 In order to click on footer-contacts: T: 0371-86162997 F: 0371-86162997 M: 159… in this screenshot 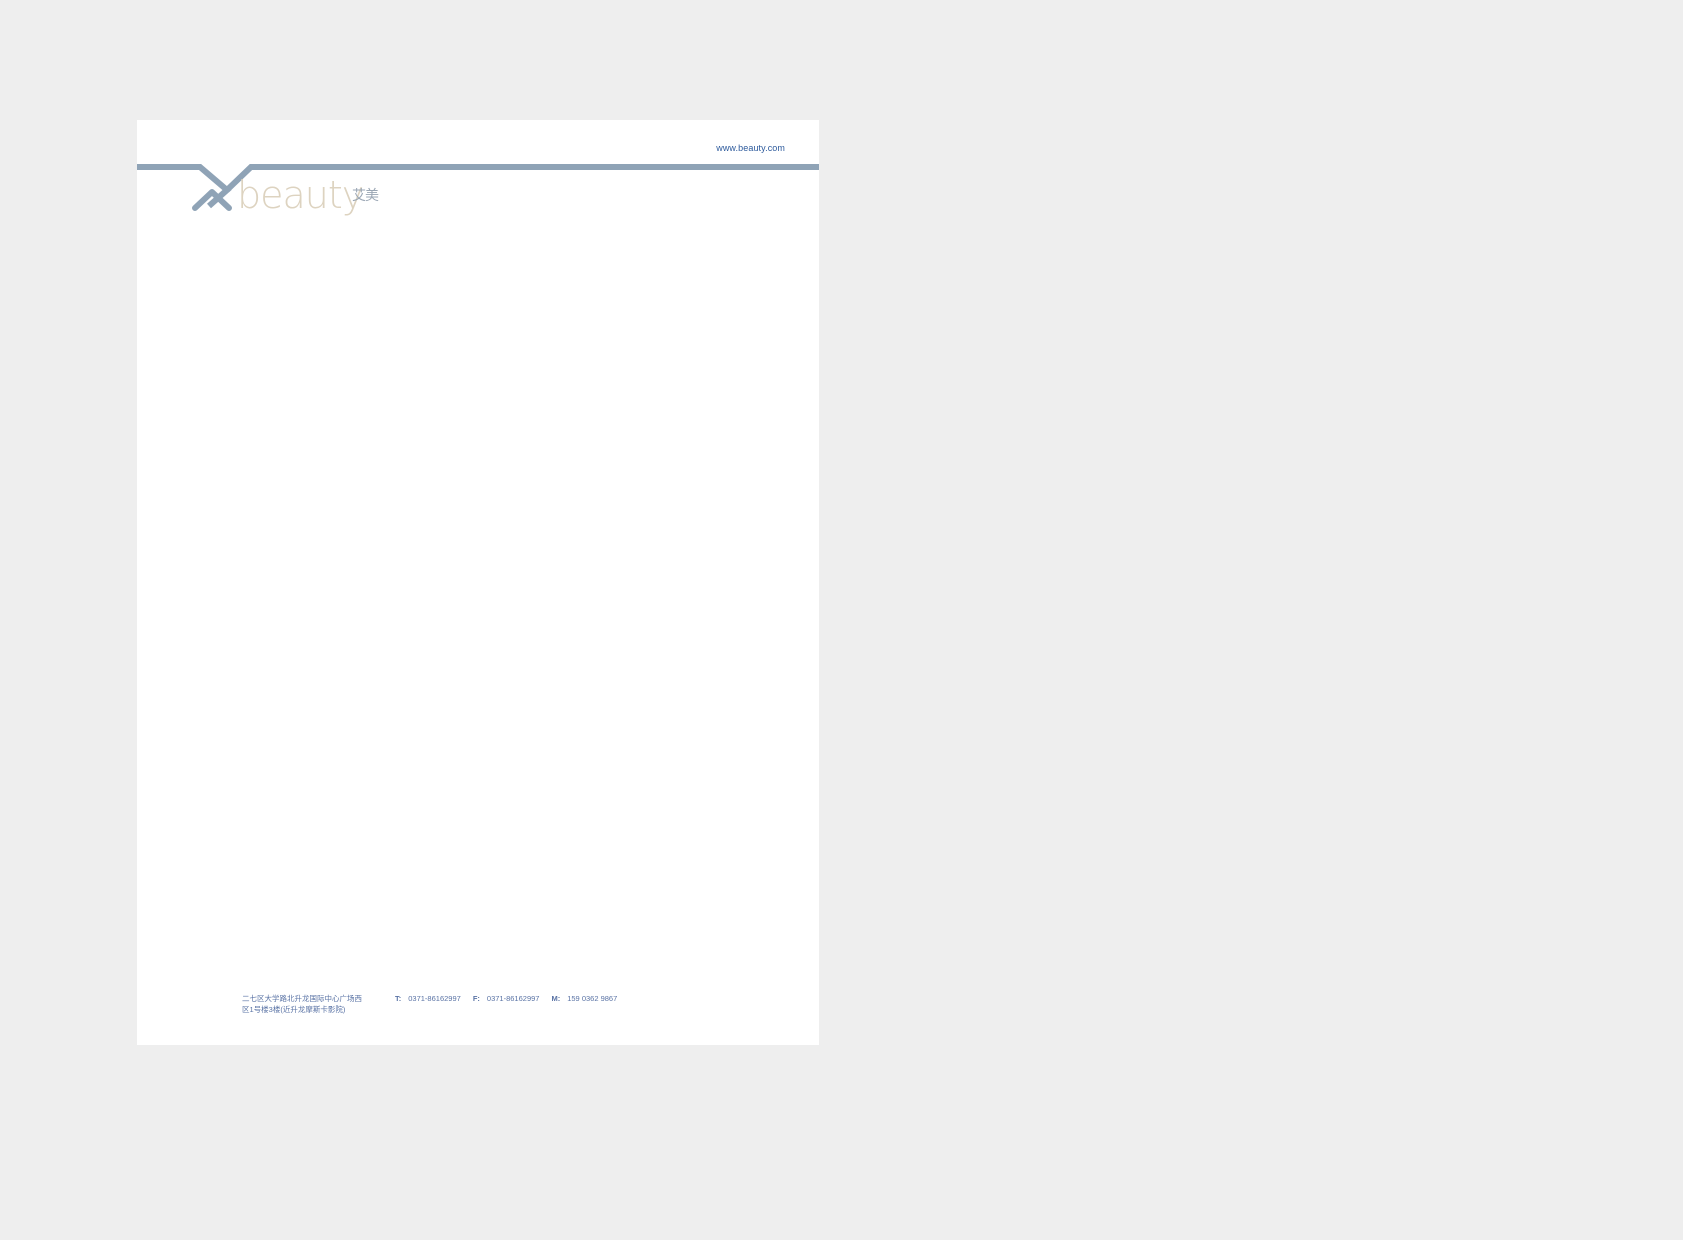, I will do `click(506, 998)`.